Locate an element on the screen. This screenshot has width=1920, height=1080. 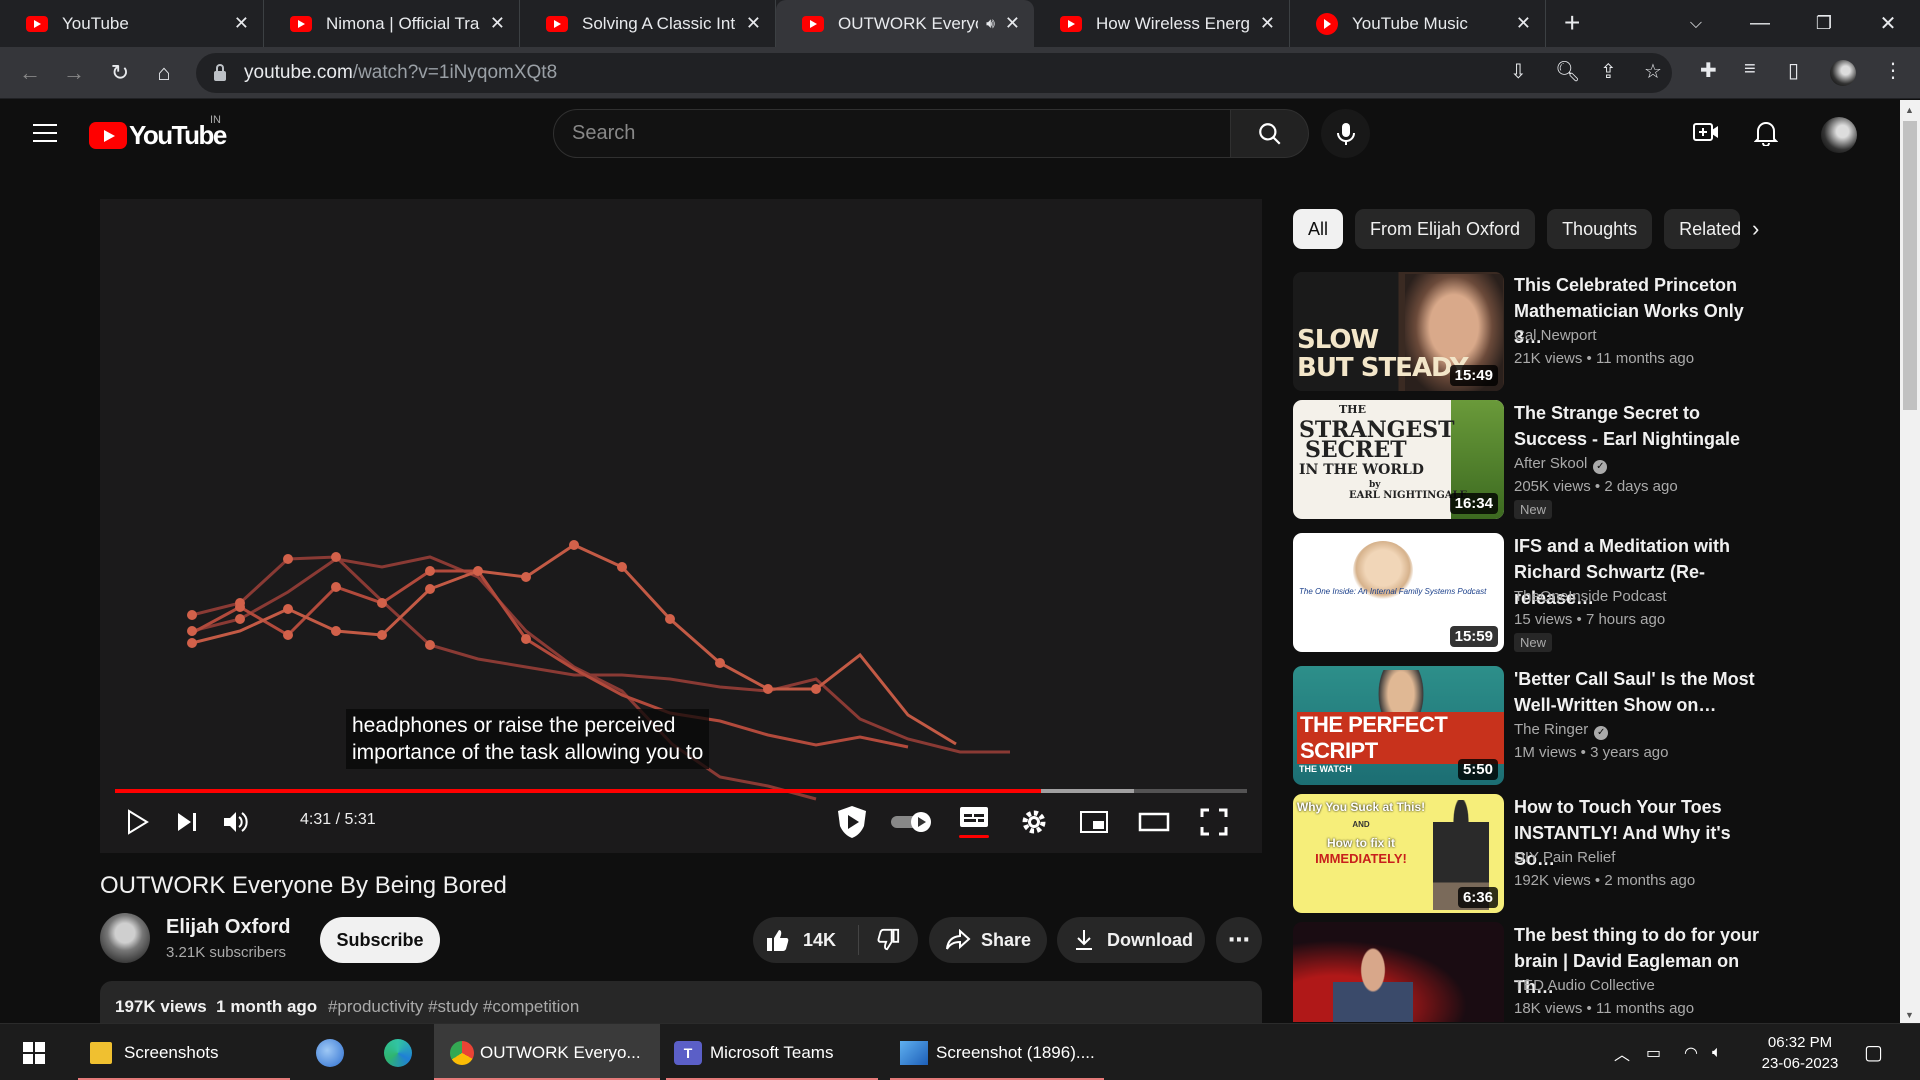
recommendation-channel: After Skool ✓ is located at coordinates (1561, 464).